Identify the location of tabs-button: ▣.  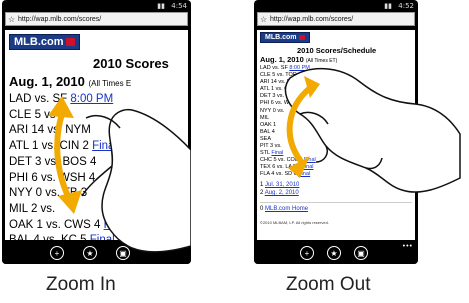
(361, 253).